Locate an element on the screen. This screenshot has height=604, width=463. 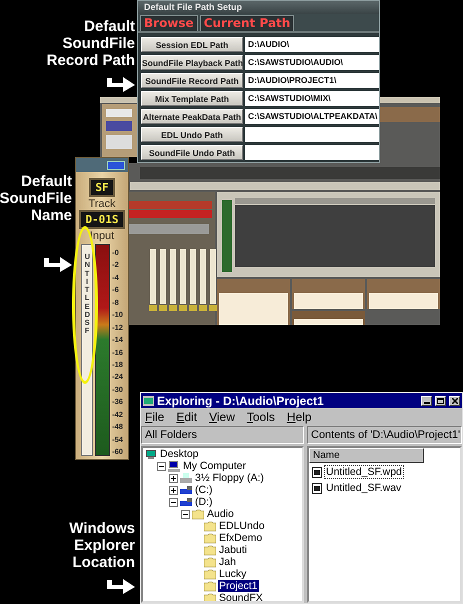
pane-header: All Folders is located at coordinates (222, 435).